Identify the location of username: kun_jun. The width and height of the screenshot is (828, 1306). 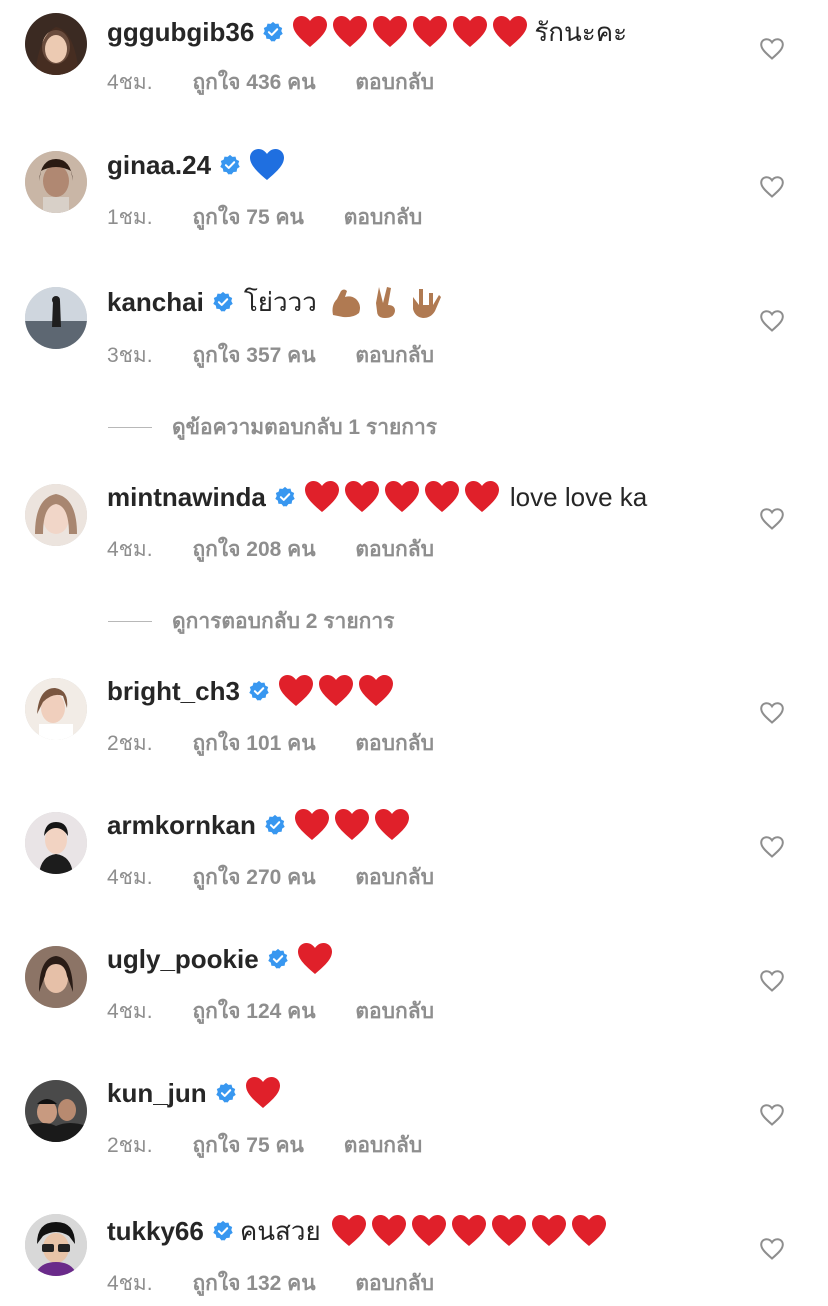
(157, 1093).